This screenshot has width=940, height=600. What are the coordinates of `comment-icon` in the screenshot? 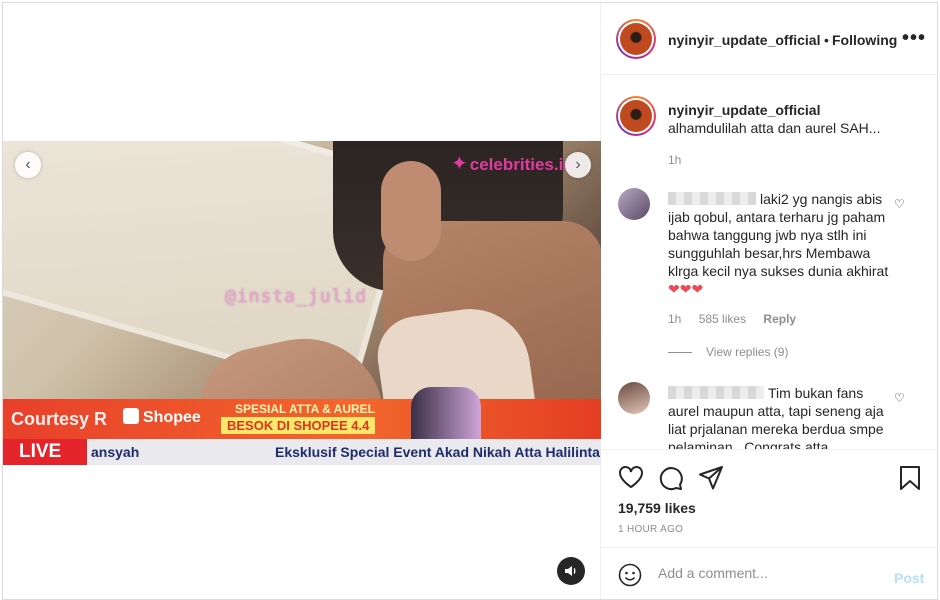 It's located at (671, 479).